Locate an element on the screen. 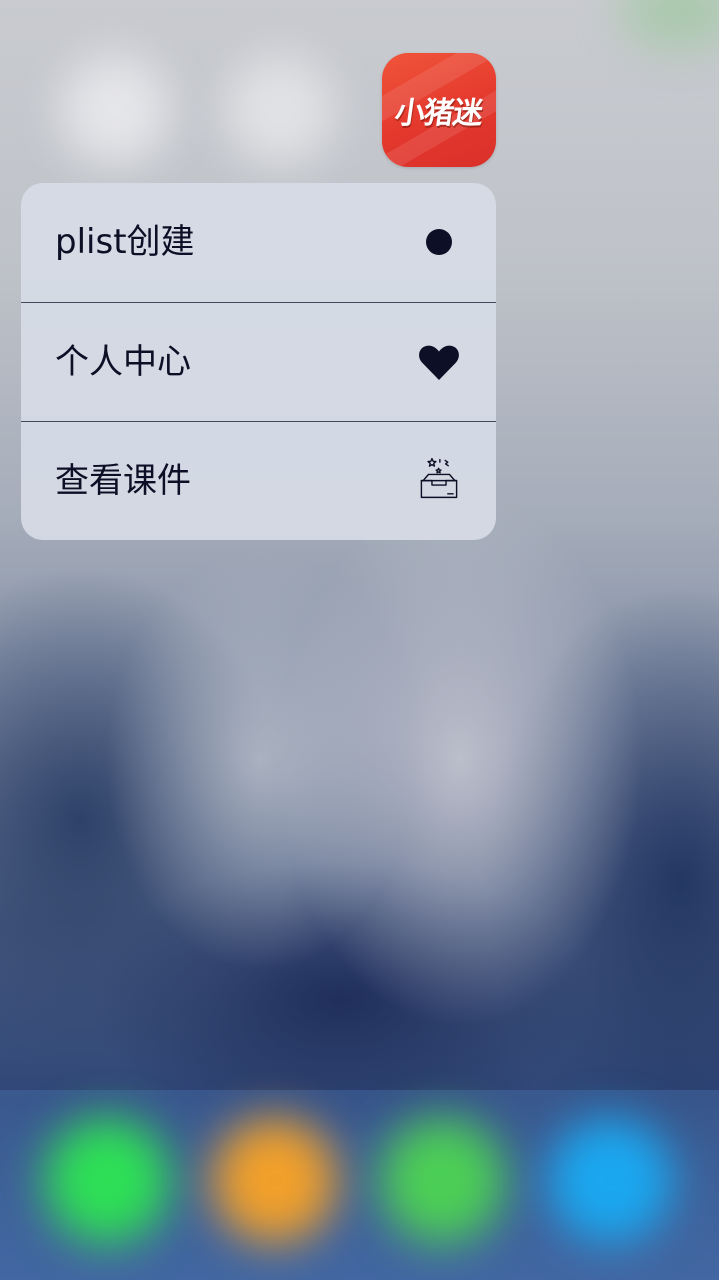 The width and height of the screenshot is (719, 1280). quick-action-label: plist创建 is located at coordinates (125, 242).